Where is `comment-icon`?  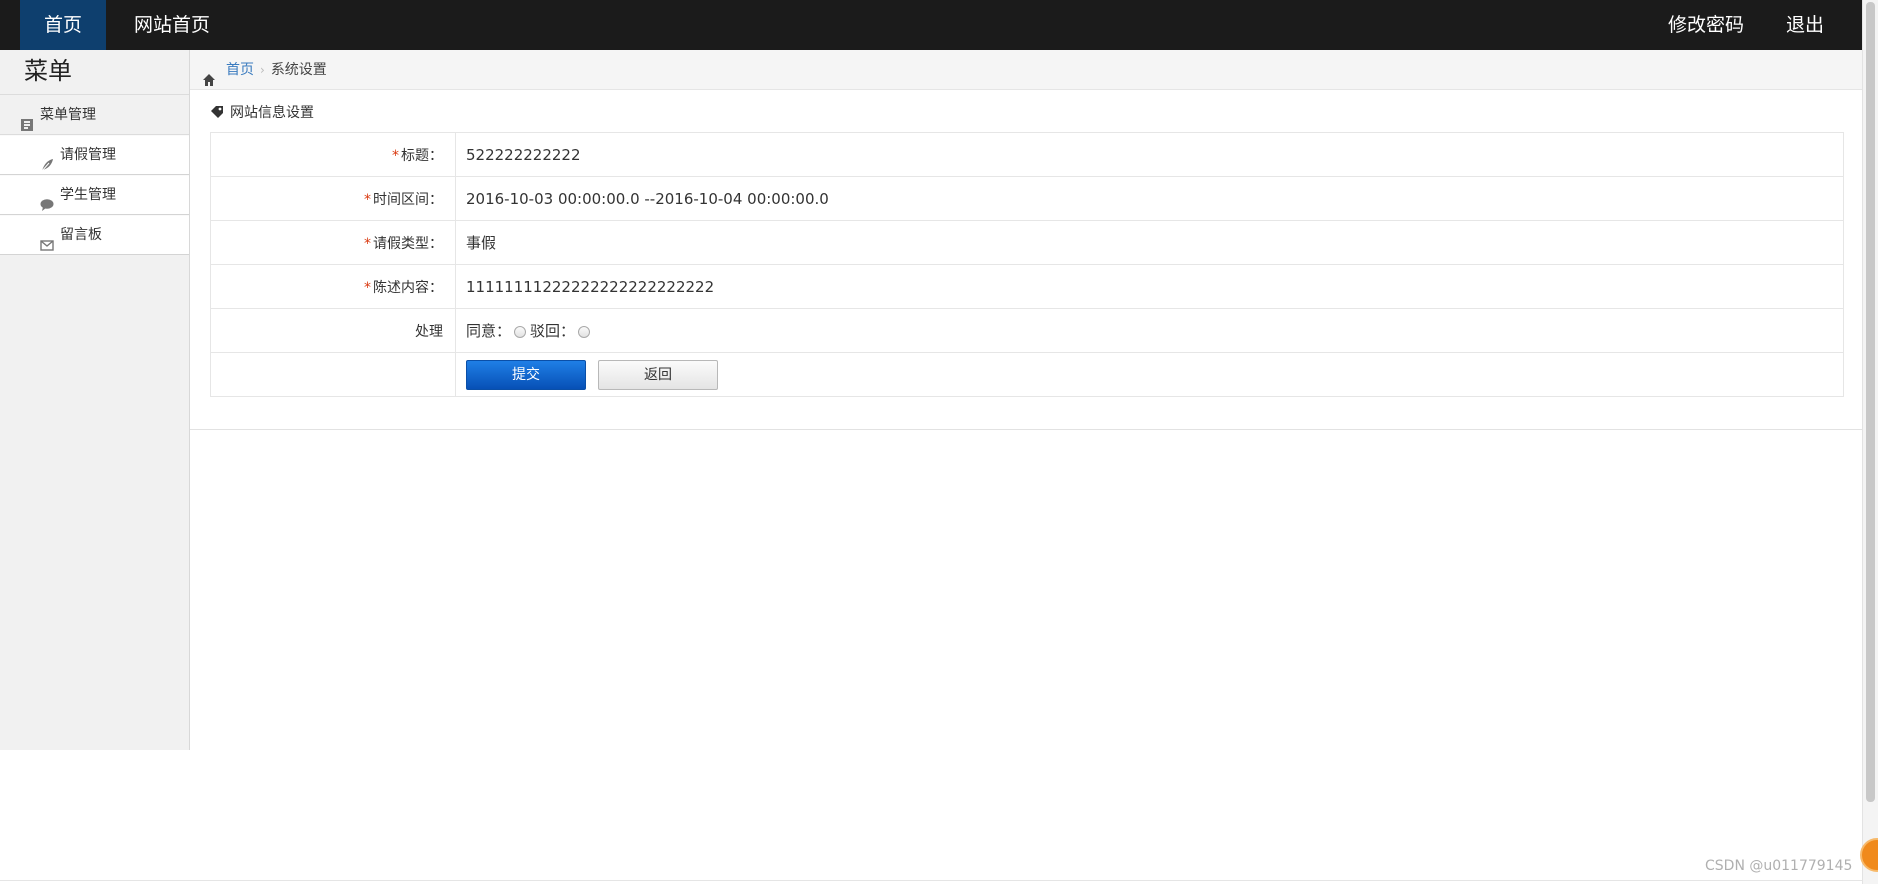
comment-icon is located at coordinates (47, 199).